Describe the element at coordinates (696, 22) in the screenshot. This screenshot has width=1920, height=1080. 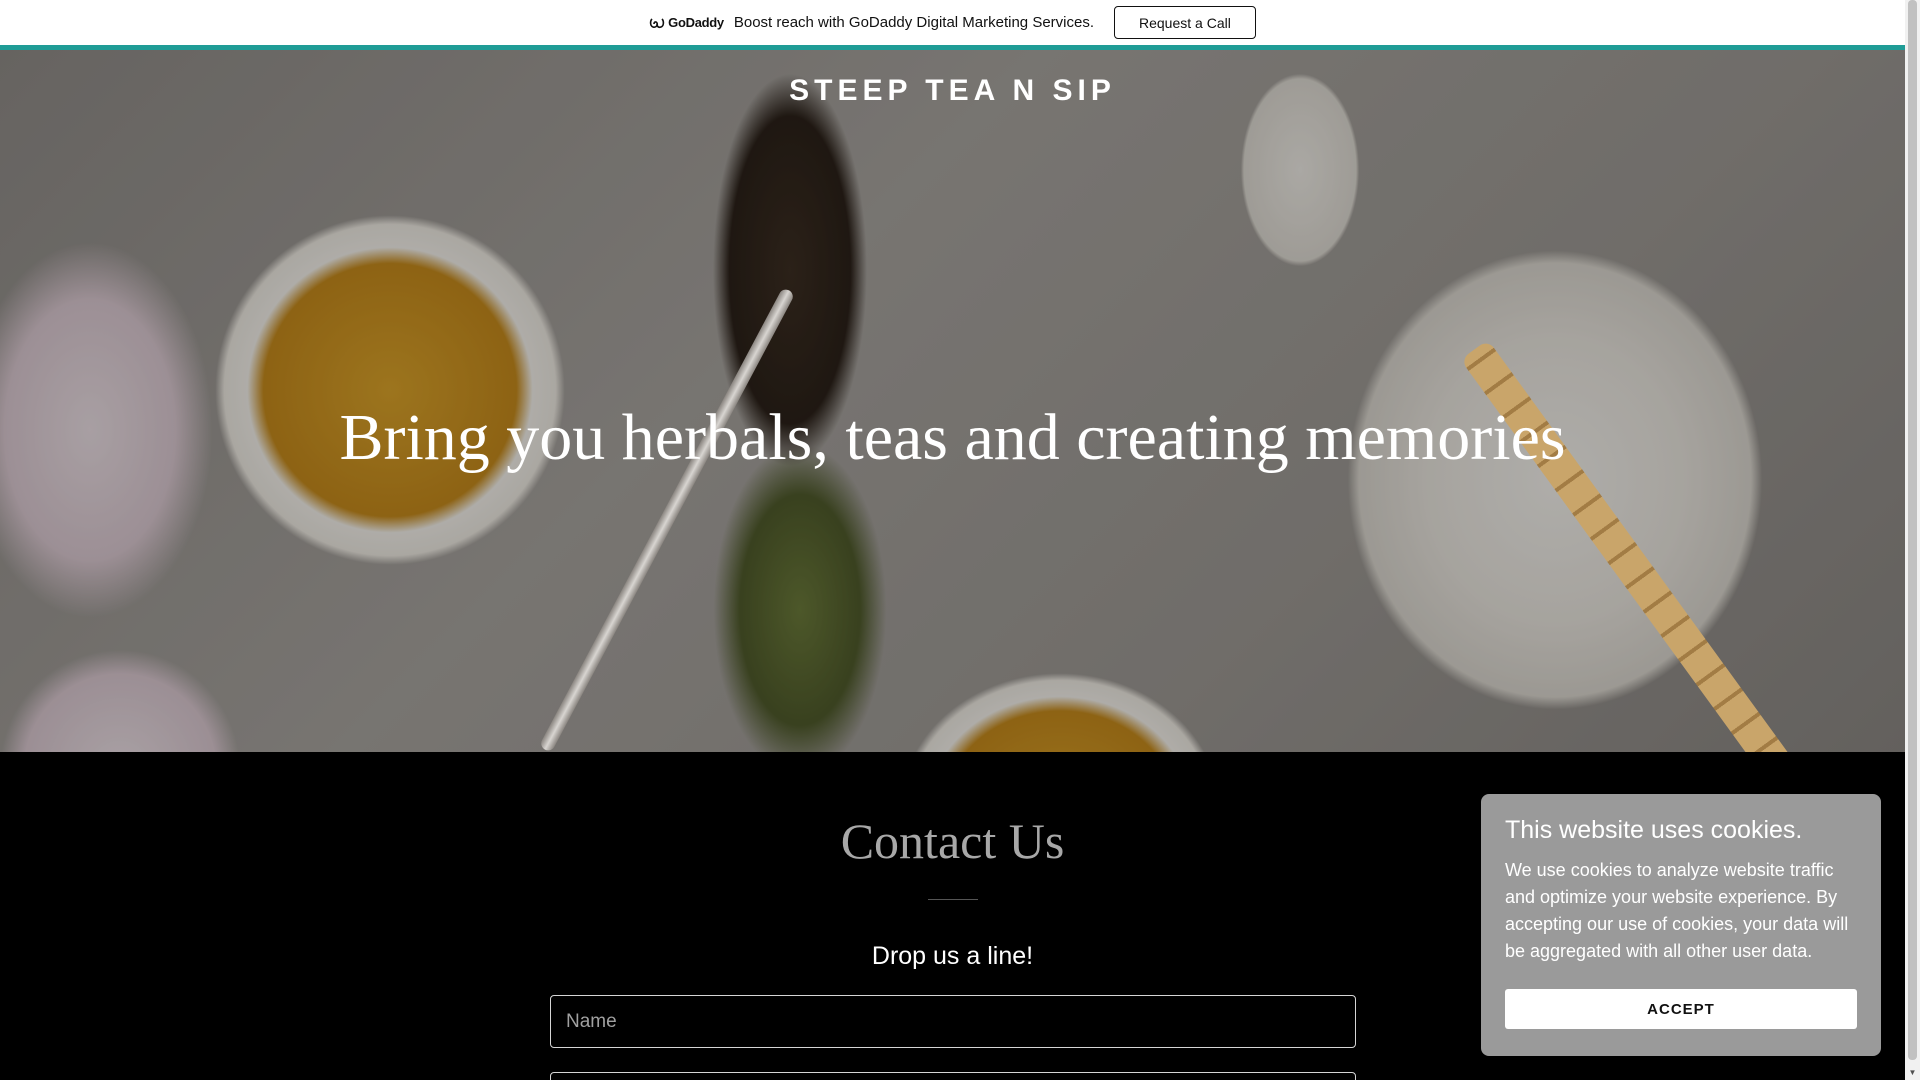
I see `godaddy-brand-text: GoDaddy` at that location.